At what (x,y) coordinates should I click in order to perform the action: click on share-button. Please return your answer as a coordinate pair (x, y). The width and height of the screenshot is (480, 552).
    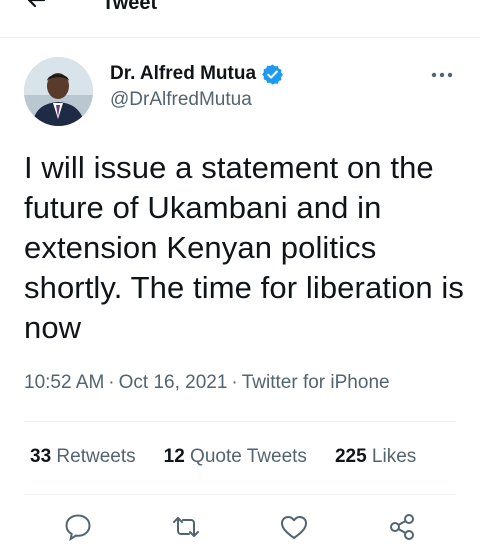
    Looking at the image, I should click on (402, 527).